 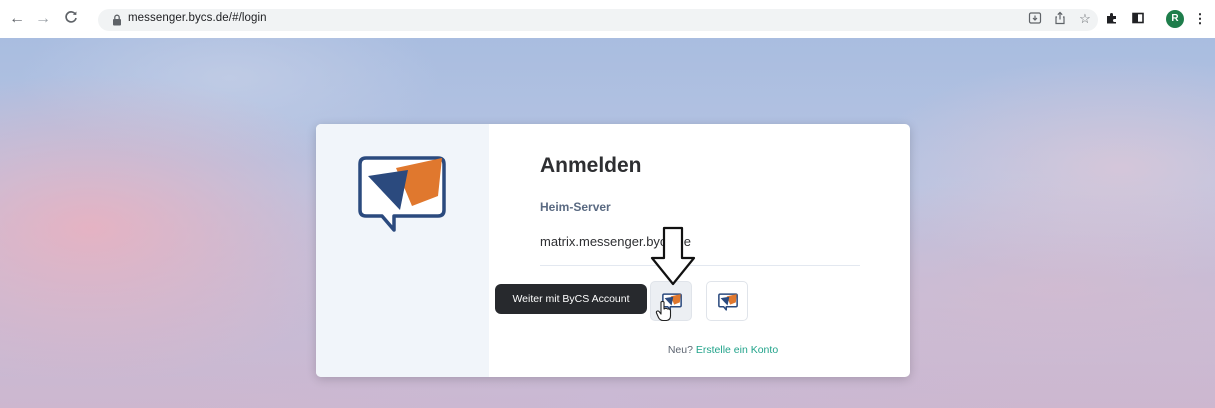 What do you see at coordinates (664, 311) in the screenshot?
I see `hand-cursor-icon` at bounding box center [664, 311].